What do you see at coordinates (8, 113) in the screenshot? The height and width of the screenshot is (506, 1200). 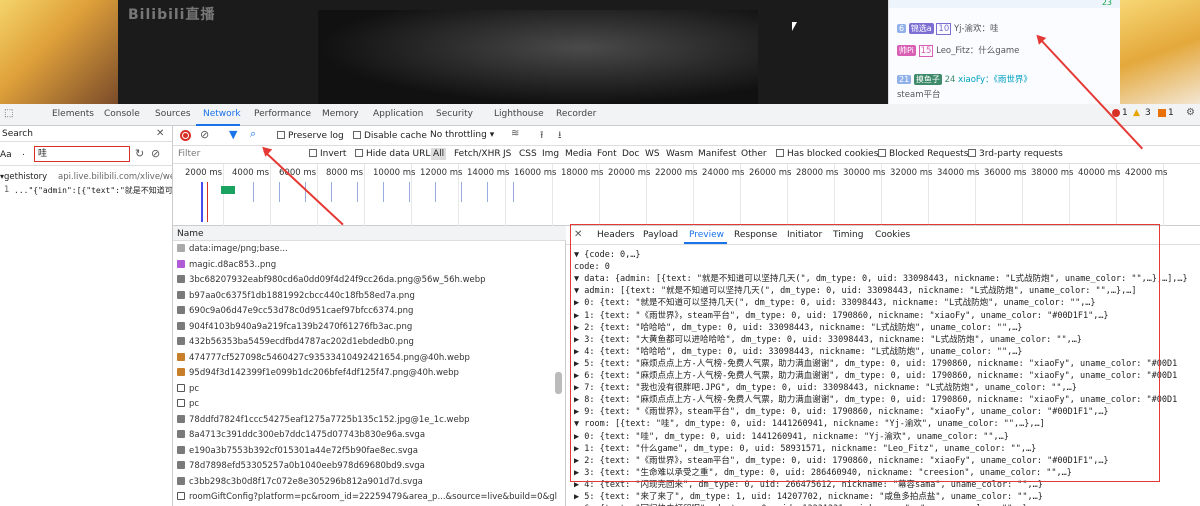 I see `inspect-icon: ⬚` at bounding box center [8, 113].